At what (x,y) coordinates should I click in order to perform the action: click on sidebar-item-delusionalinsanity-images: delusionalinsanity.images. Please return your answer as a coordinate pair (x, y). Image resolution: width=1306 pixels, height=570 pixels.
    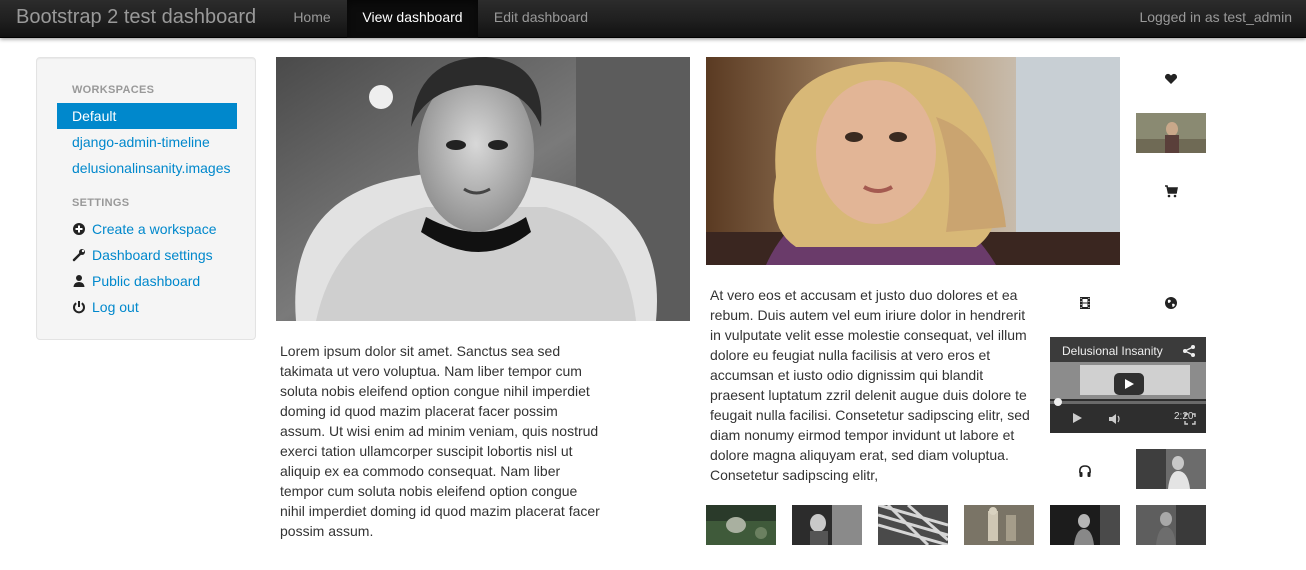
    Looking at the image, I should click on (147, 168).